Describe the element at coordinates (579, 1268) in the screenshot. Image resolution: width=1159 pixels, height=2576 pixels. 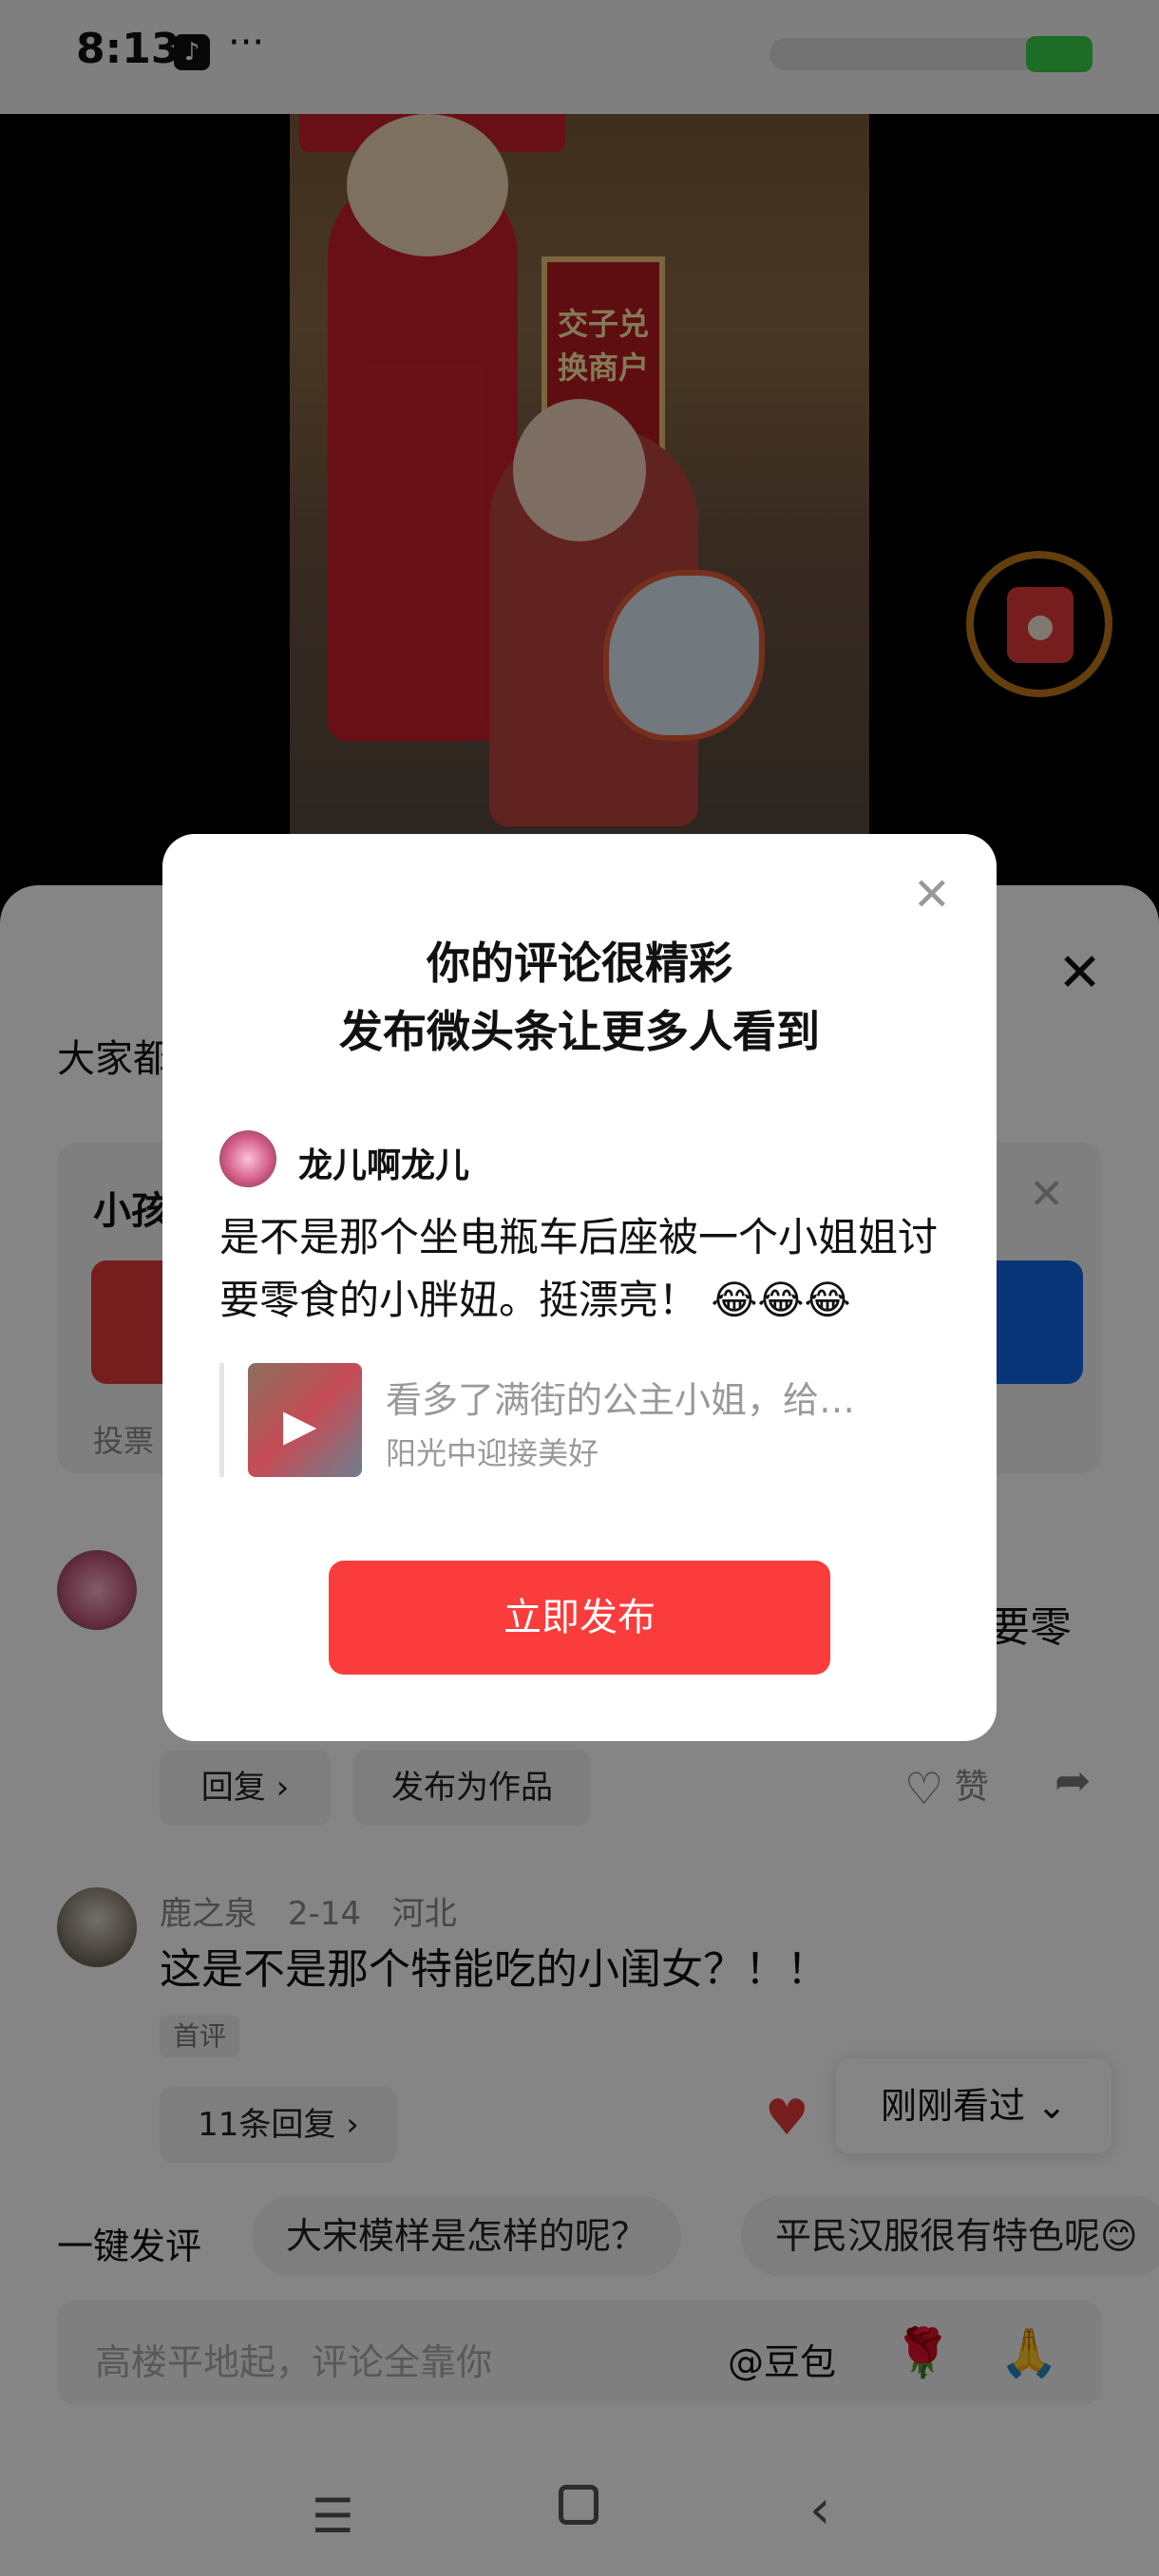
I see `dialog-comment-text: 是不是那个坐电瓶车后座被一个小姐姐讨要零食的小胖妞。挺漂亮！ 😂😂😂` at that location.